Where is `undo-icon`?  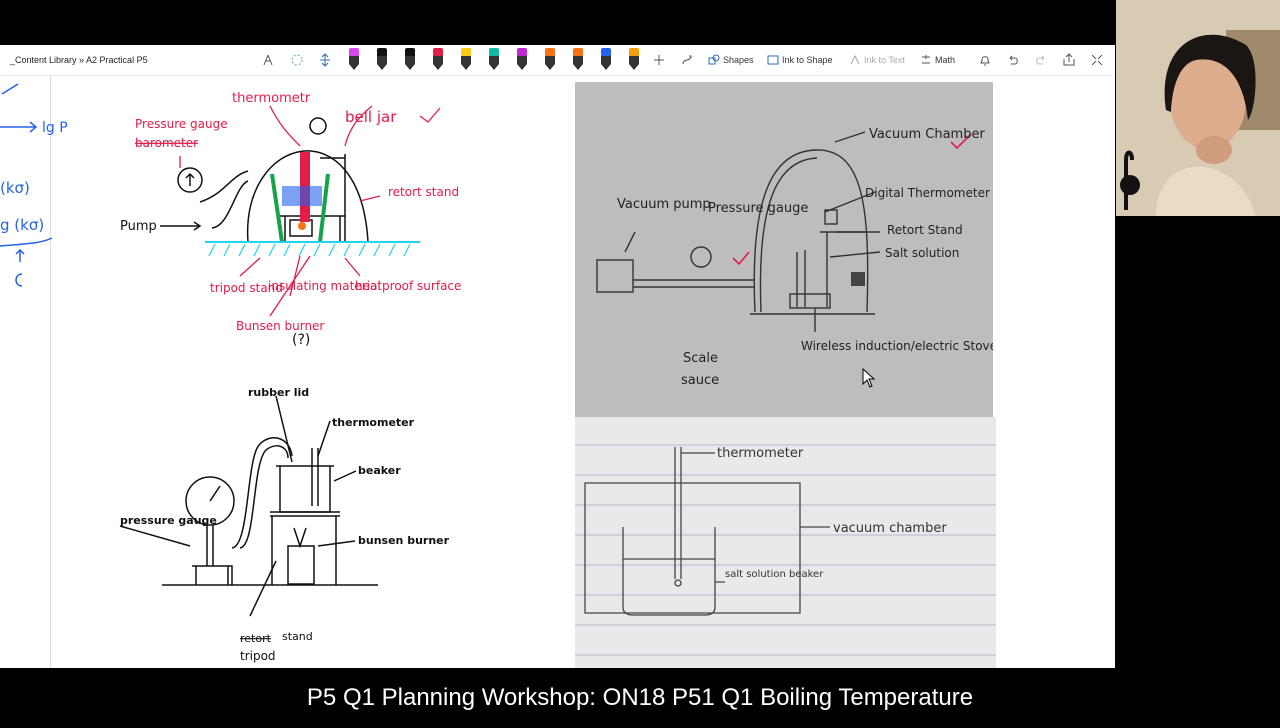 undo-icon is located at coordinates (1013, 60).